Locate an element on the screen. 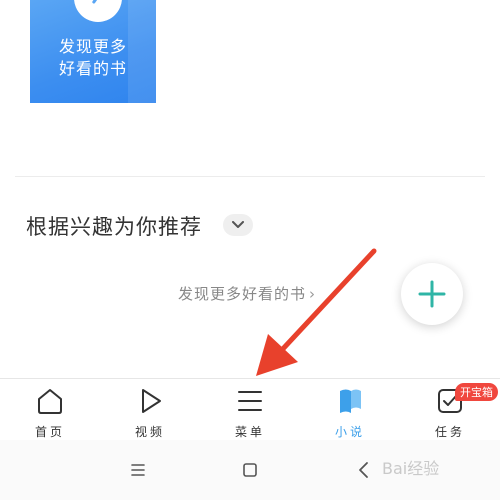 Image resolution: width=500 pixels, height=500 pixels. menu-icon is located at coordinates (250, 401).